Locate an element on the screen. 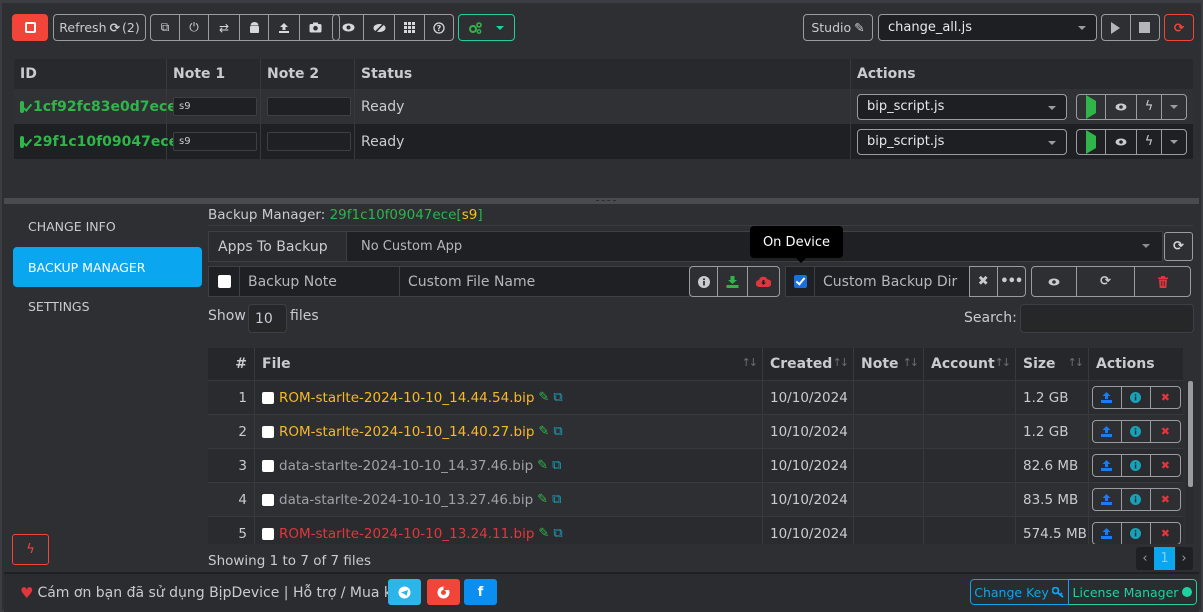  scripts-menu-button is located at coordinates (486, 27).